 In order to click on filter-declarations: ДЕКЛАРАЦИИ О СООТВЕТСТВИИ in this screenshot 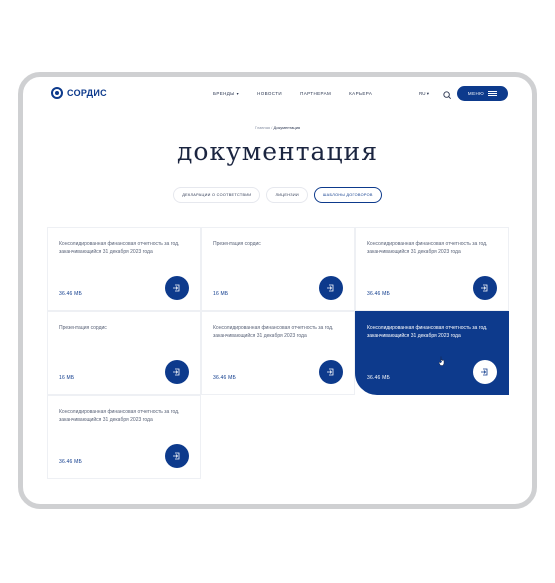, I will do `click(217, 195)`.